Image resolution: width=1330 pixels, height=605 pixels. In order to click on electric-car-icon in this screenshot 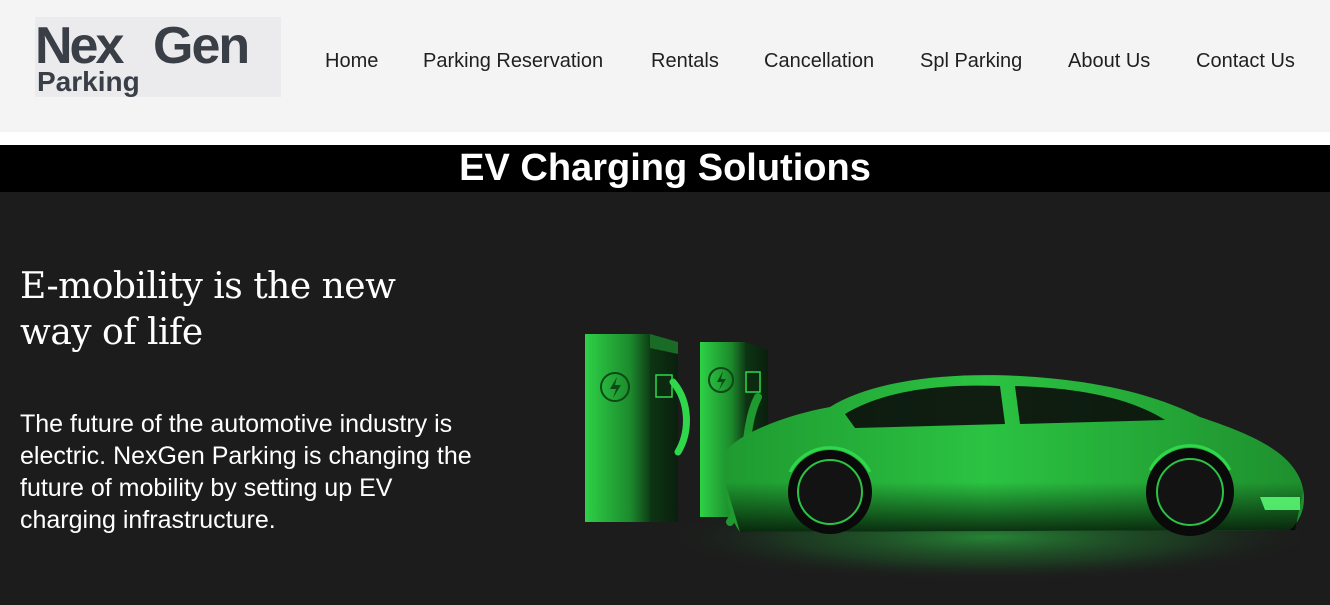, I will do `click(1014, 455)`.